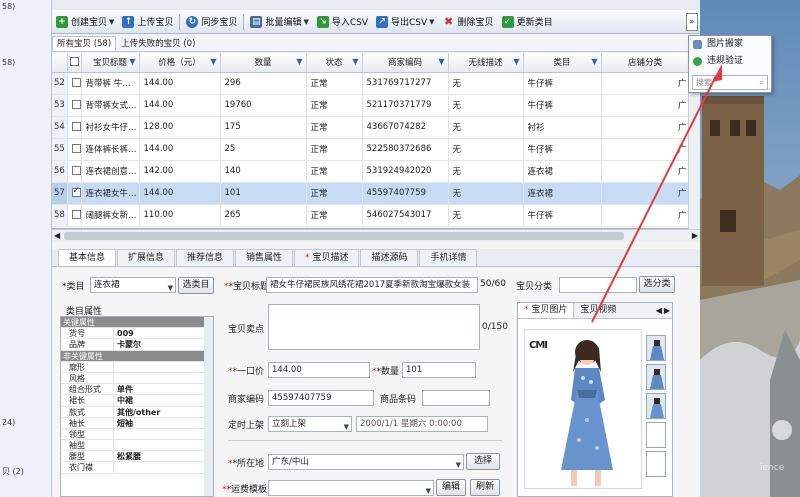 Image resolution: width=800 pixels, height=497 pixels. I want to click on sync-item-button: ↻ 同步宝贝, so click(211, 22).